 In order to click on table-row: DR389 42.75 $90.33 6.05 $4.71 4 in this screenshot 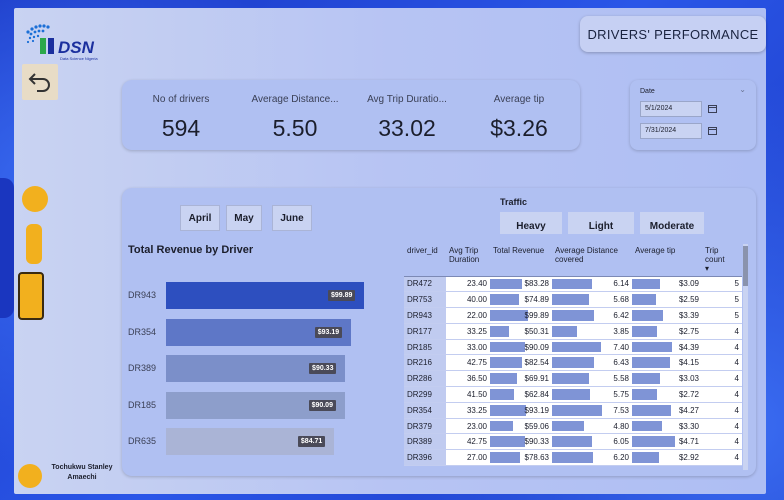, I will do `click(573, 442)`.